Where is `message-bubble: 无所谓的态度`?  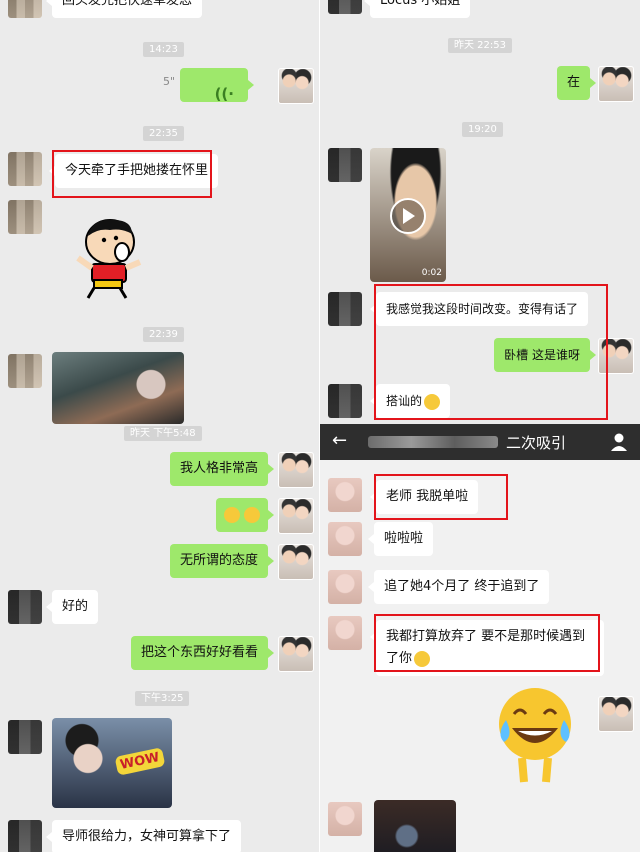 message-bubble: 无所谓的态度 is located at coordinates (222, 561).